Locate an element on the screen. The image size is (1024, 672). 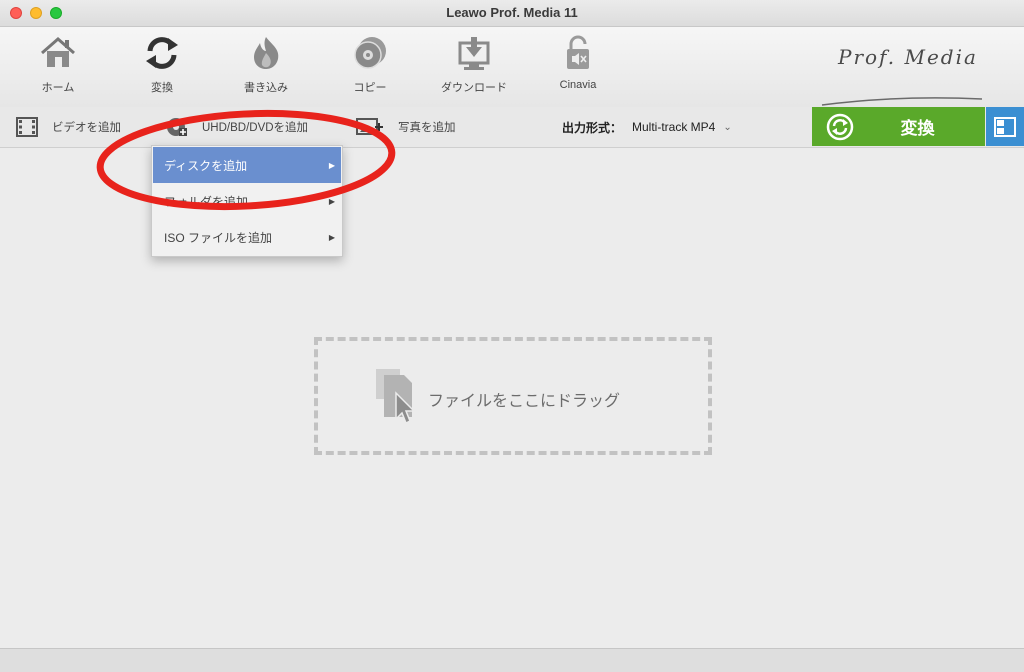
add-disc-button: UHD/BD/DVDを追加 is located at coordinates (237, 127).